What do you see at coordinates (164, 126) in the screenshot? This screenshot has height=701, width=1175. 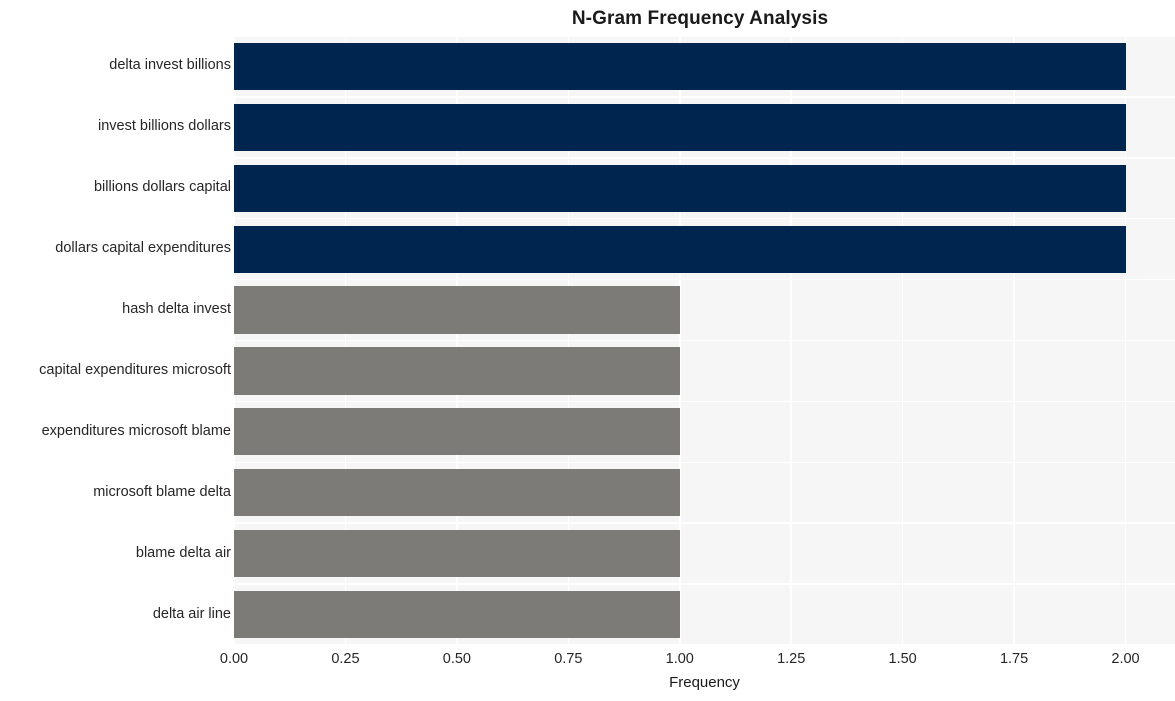 I see `y-tick-label: invest billions dollars` at bounding box center [164, 126].